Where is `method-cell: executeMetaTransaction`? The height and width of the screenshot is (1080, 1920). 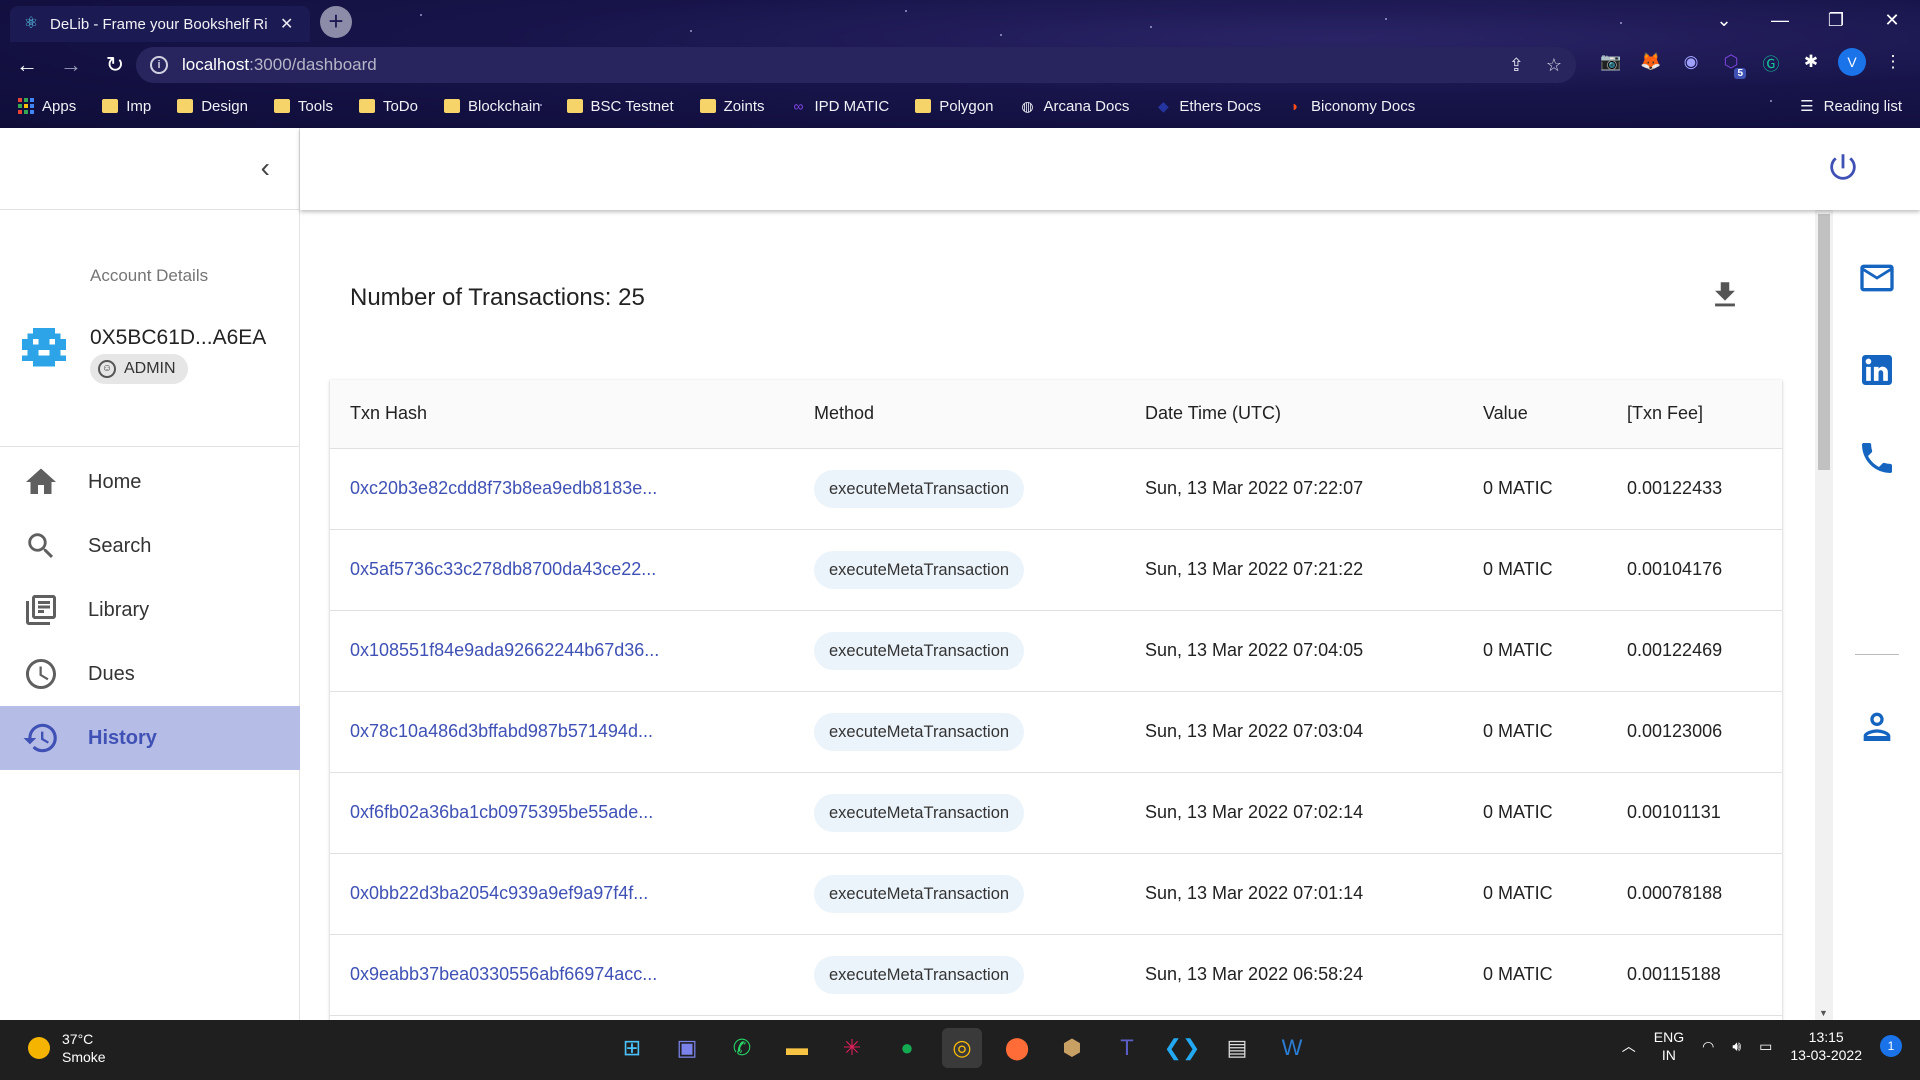
method-cell: executeMetaTransaction is located at coordinates (959, 570).